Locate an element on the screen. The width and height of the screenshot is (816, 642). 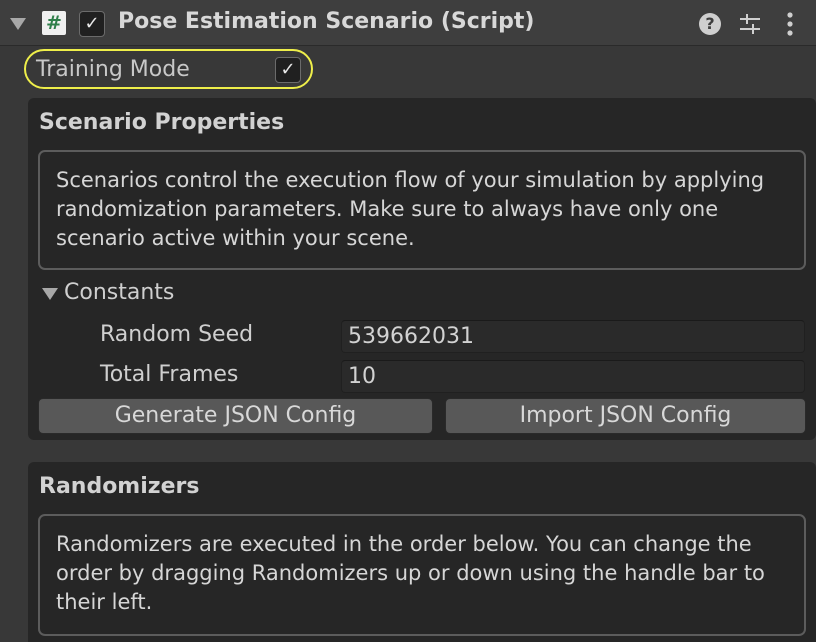
component-title: Pose Estimation Scenario (Script) is located at coordinates (326, 21).